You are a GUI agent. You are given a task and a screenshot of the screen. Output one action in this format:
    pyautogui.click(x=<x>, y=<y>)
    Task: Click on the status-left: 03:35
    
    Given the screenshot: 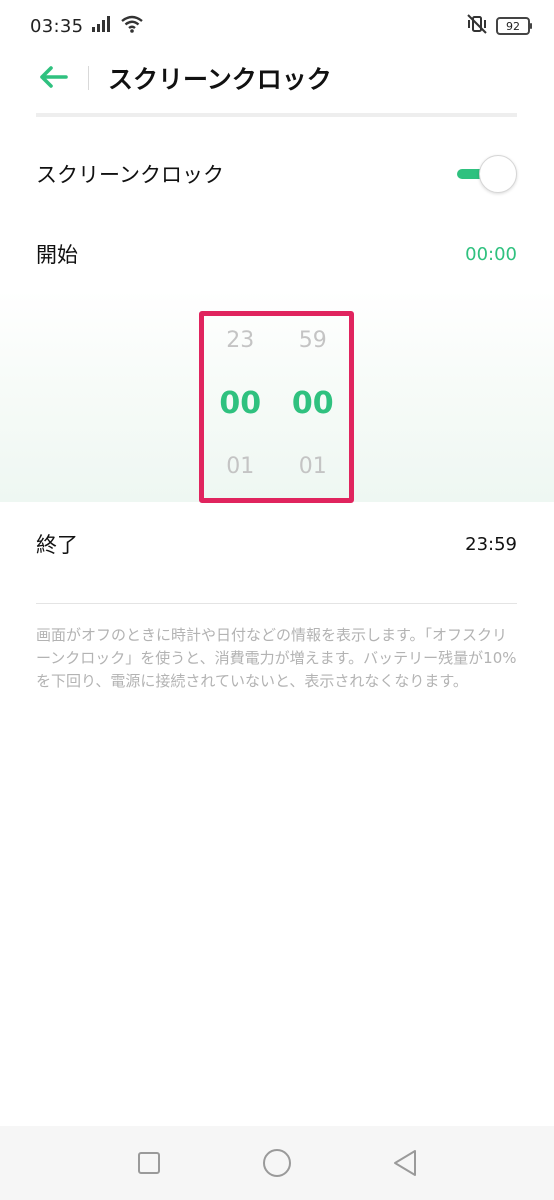 What is the action you would take?
    pyautogui.click(x=87, y=26)
    